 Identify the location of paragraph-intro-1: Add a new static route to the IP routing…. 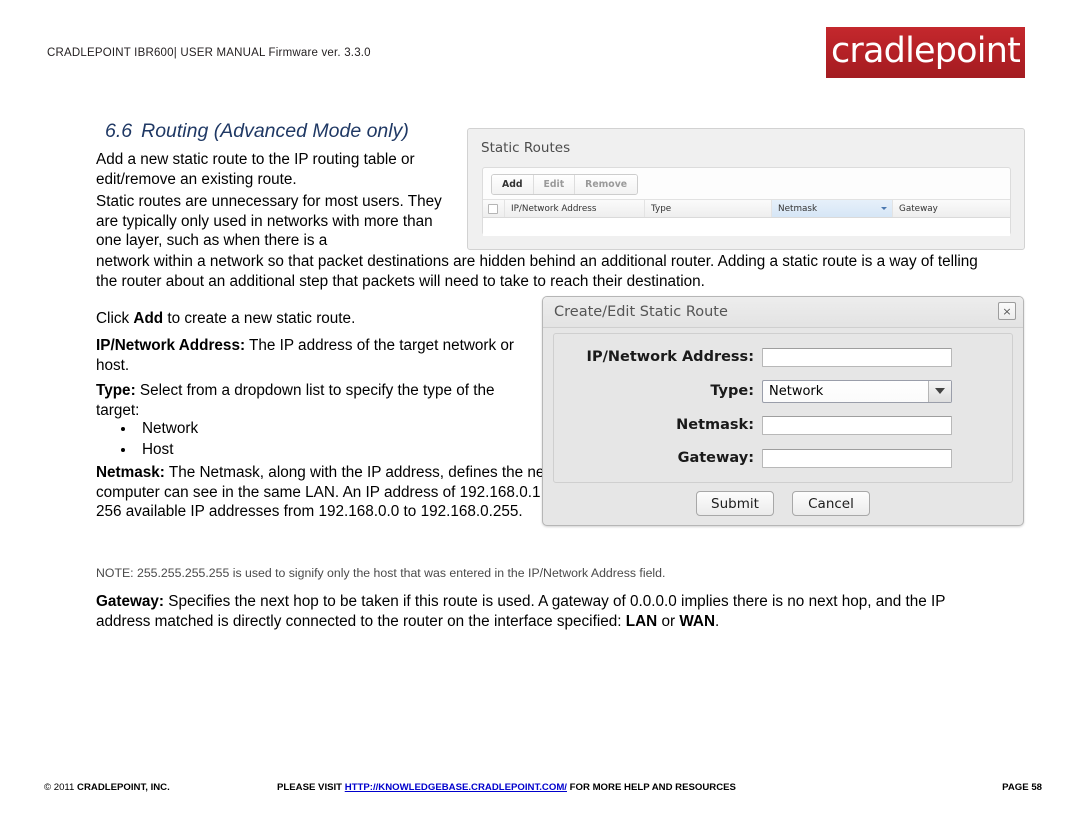
(255, 169).